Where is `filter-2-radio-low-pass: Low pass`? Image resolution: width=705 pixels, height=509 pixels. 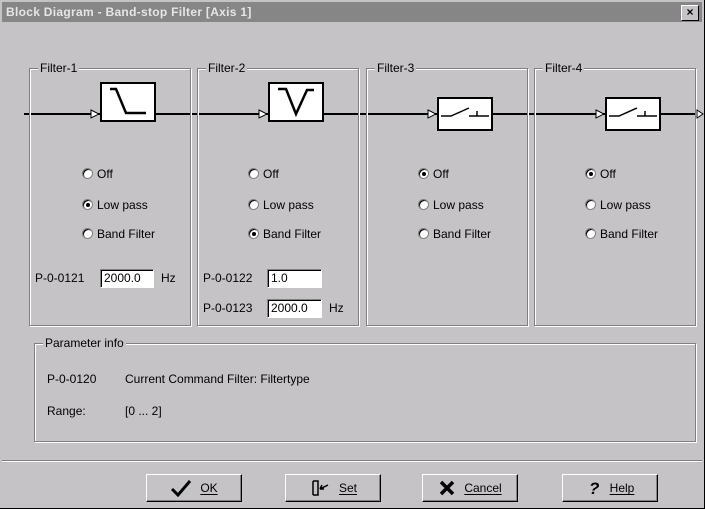 filter-2-radio-low-pass: Low pass is located at coordinates (281, 205).